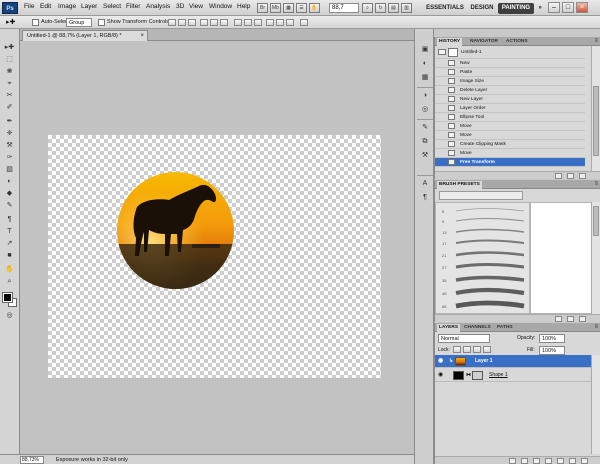 Image resolution: width=600 pixels, height=464 pixels. I want to click on distribute-bottom-icon, so click(258, 22).